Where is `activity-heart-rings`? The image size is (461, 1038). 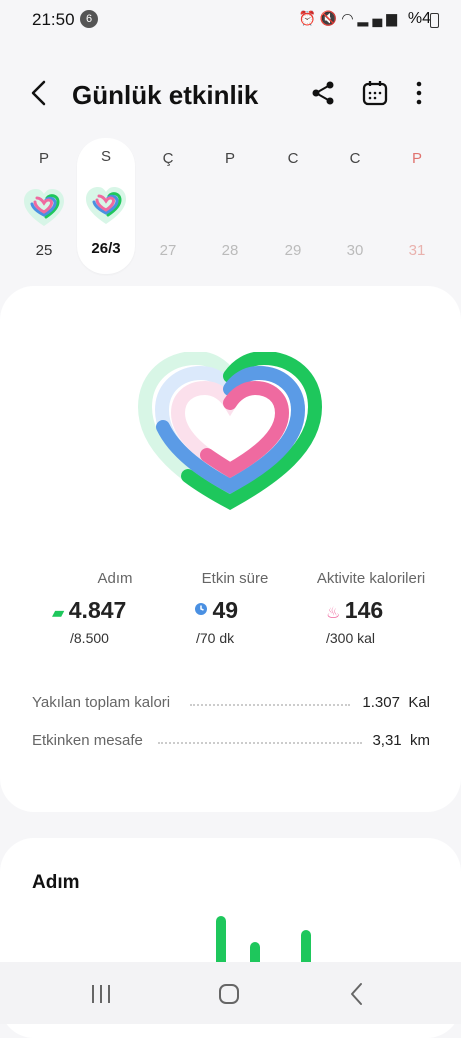
activity-heart-rings is located at coordinates (230, 431).